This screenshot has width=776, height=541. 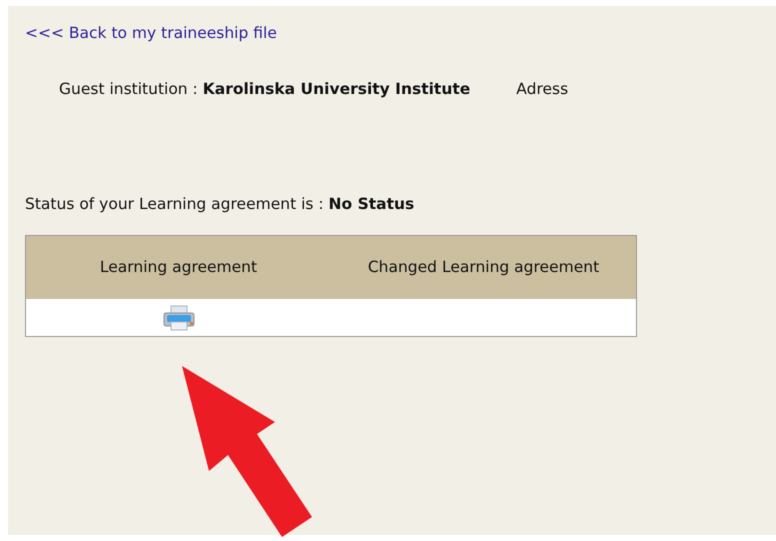 What do you see at coordinates (178, 267) in the screenshot?
I see `column-header: Learning agreement` at bounding box center [178, 267].